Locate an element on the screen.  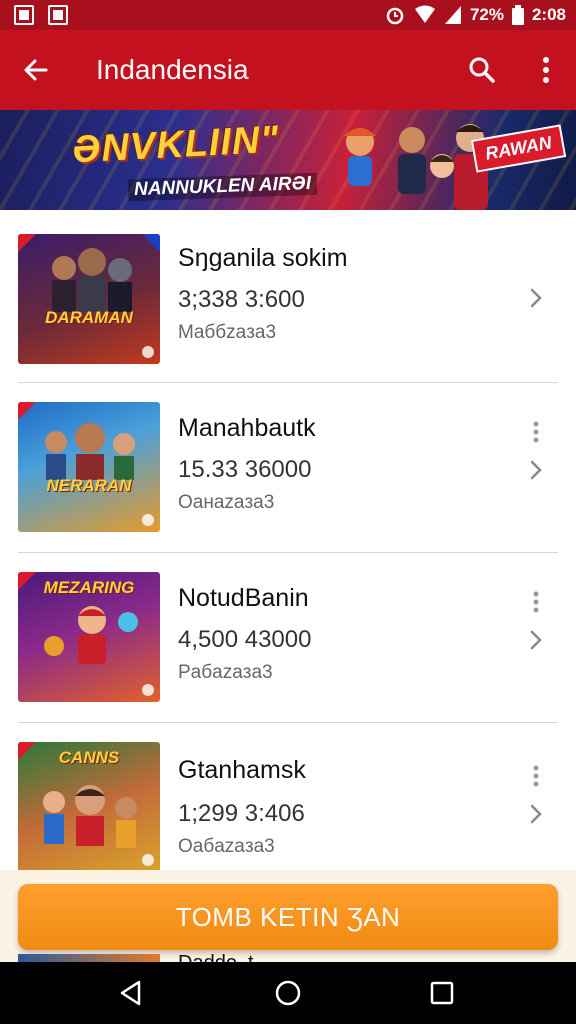
search-button is located at coordinates (482, 70).